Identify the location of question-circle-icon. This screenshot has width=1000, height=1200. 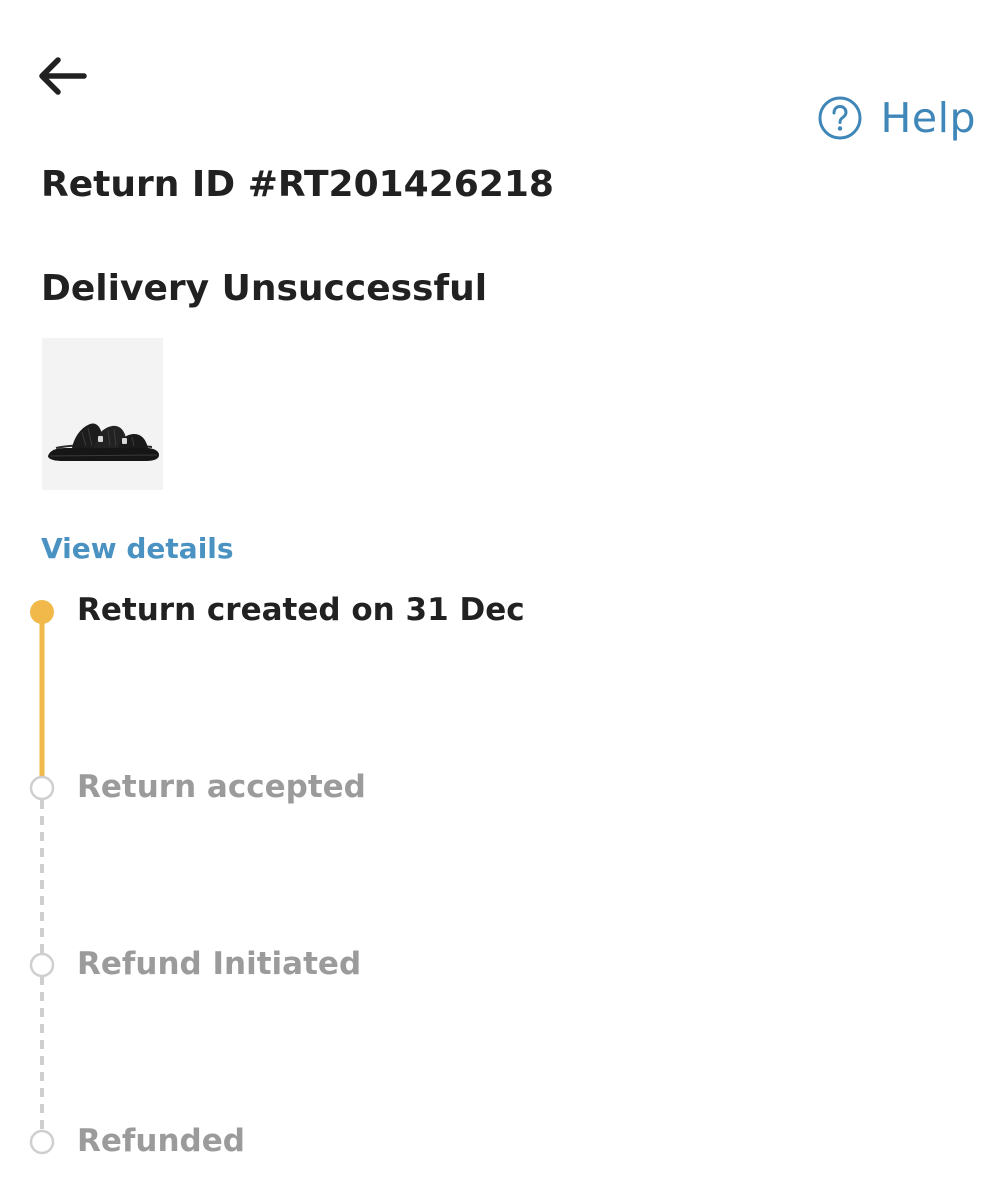
(840, 118).